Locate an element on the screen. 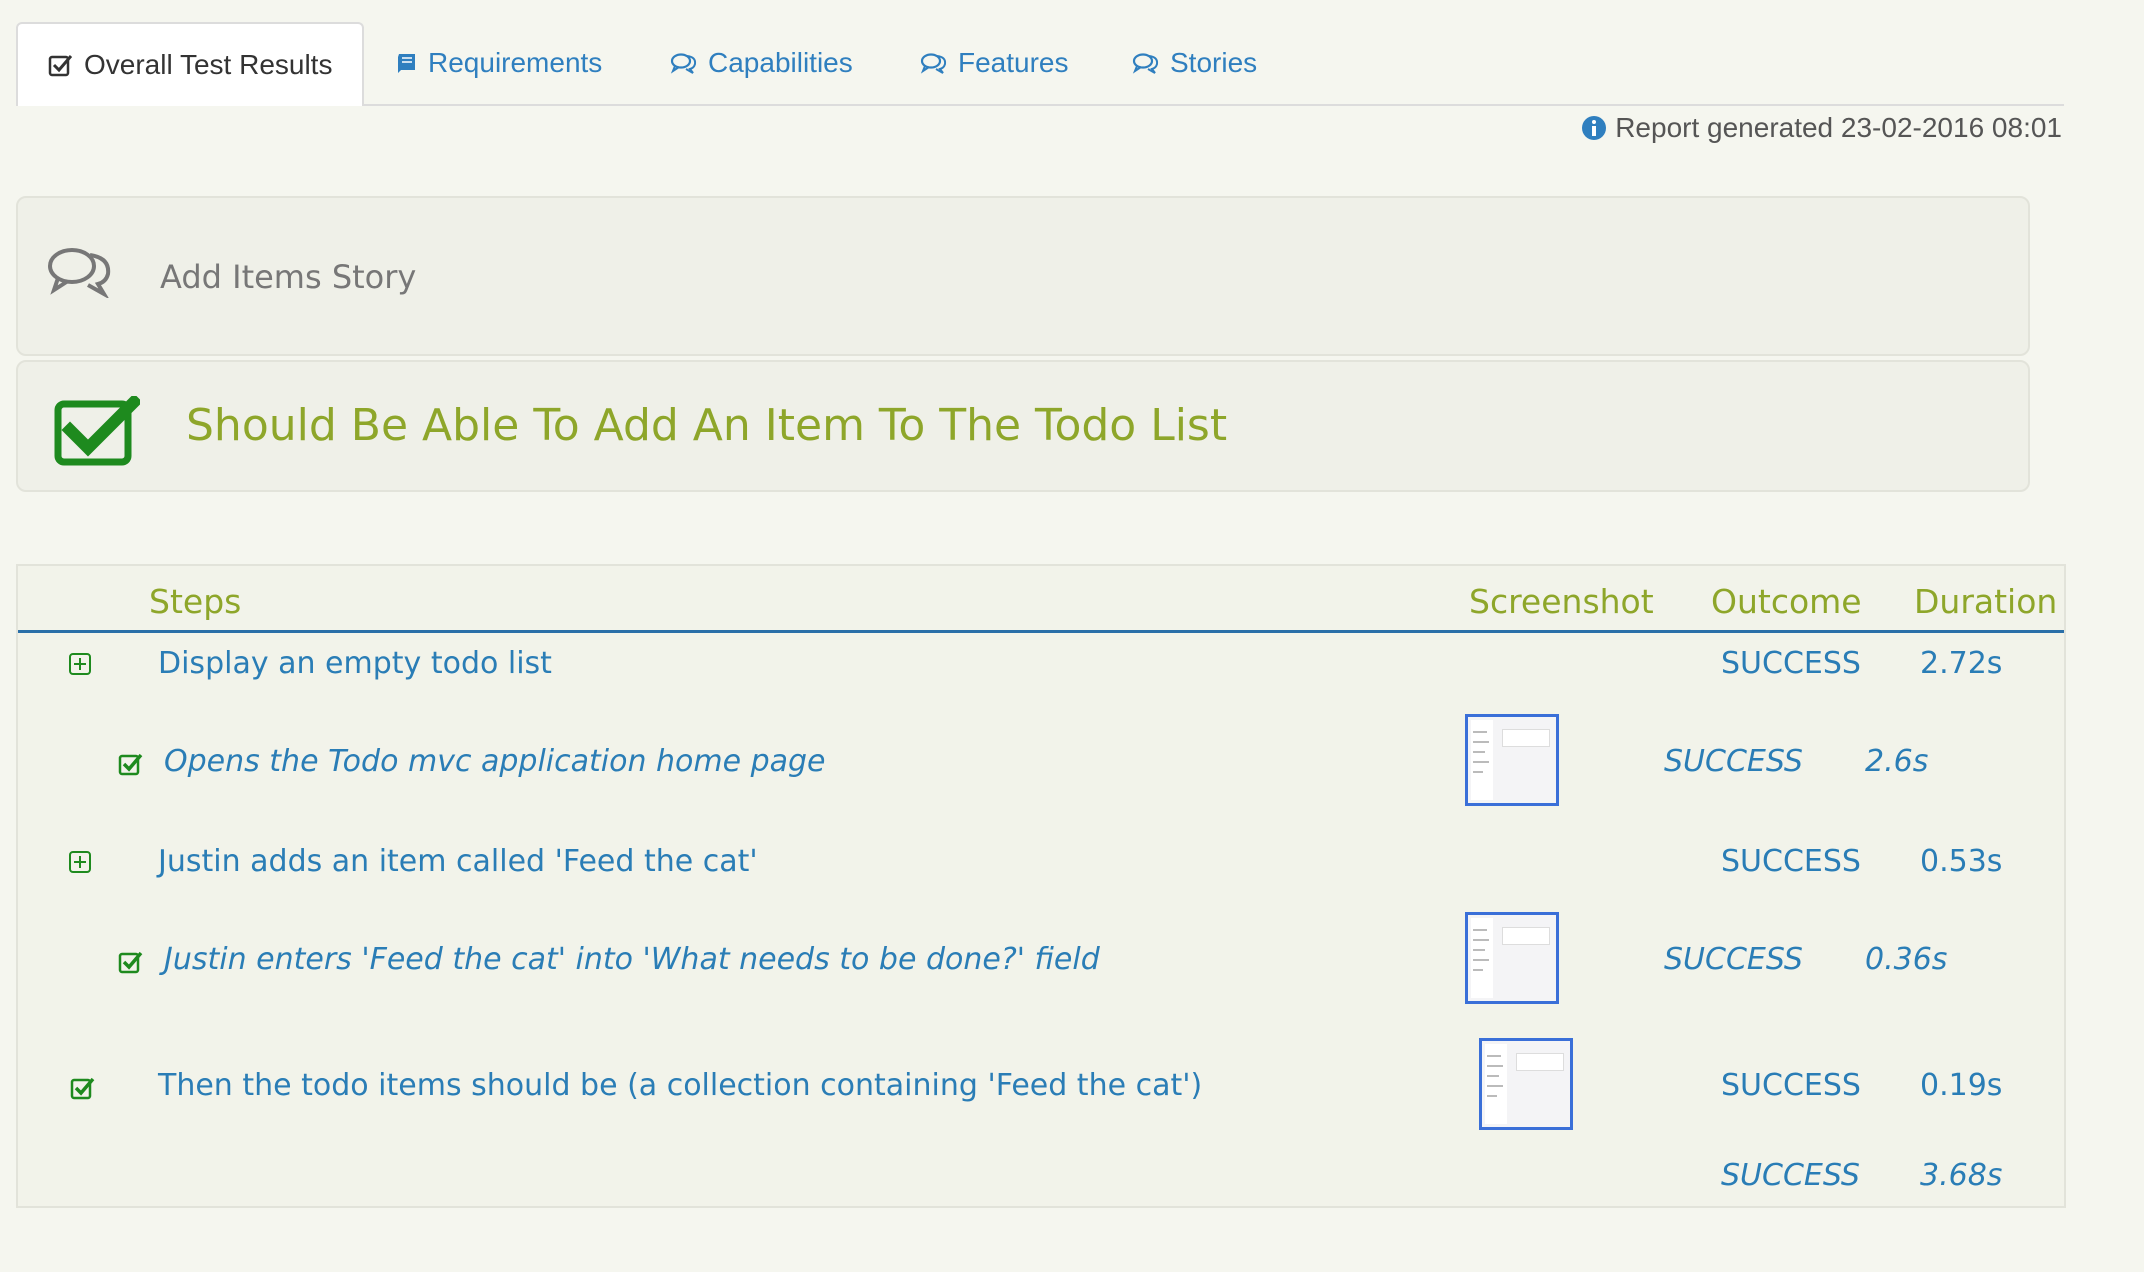 This screenshot has width=2144, height=1272. report-generated: Report generated 23-02-2016 08:01 is located at coordinates (1821, 128).